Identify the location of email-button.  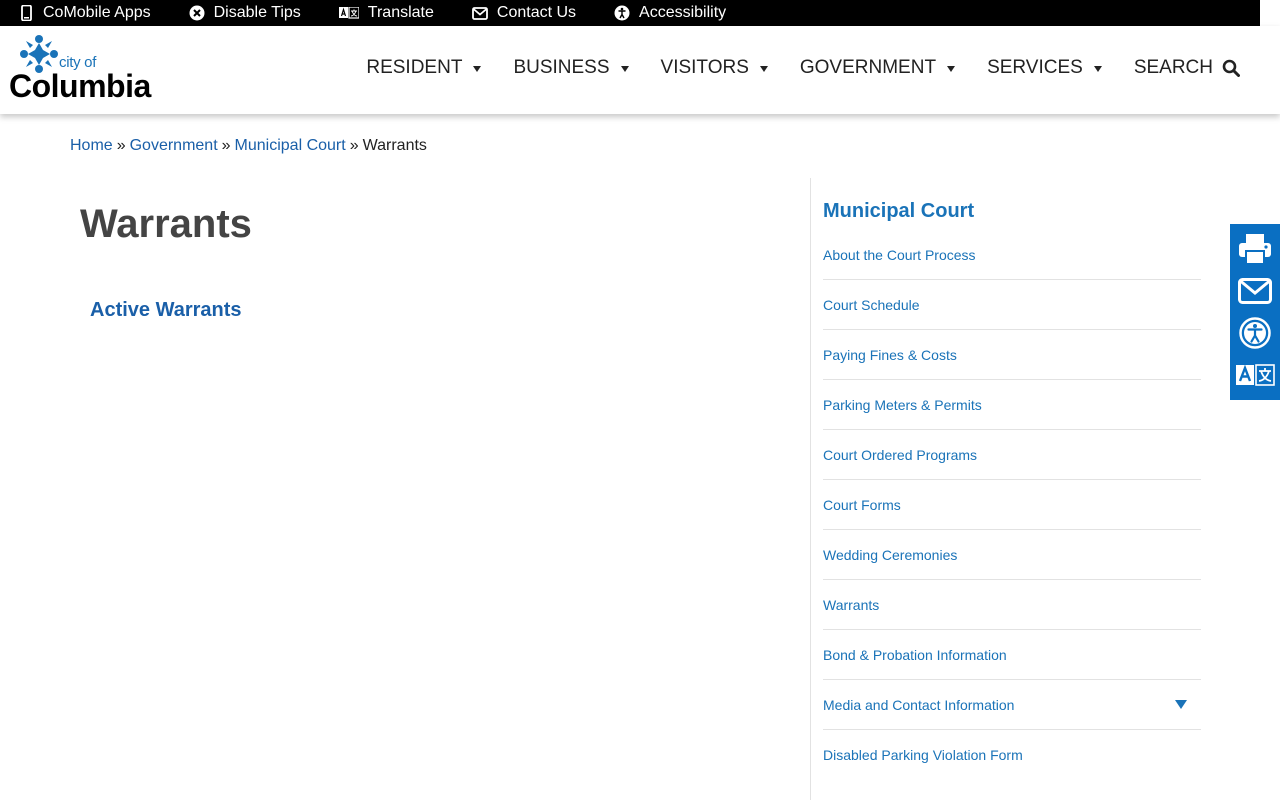
(1255, 291).